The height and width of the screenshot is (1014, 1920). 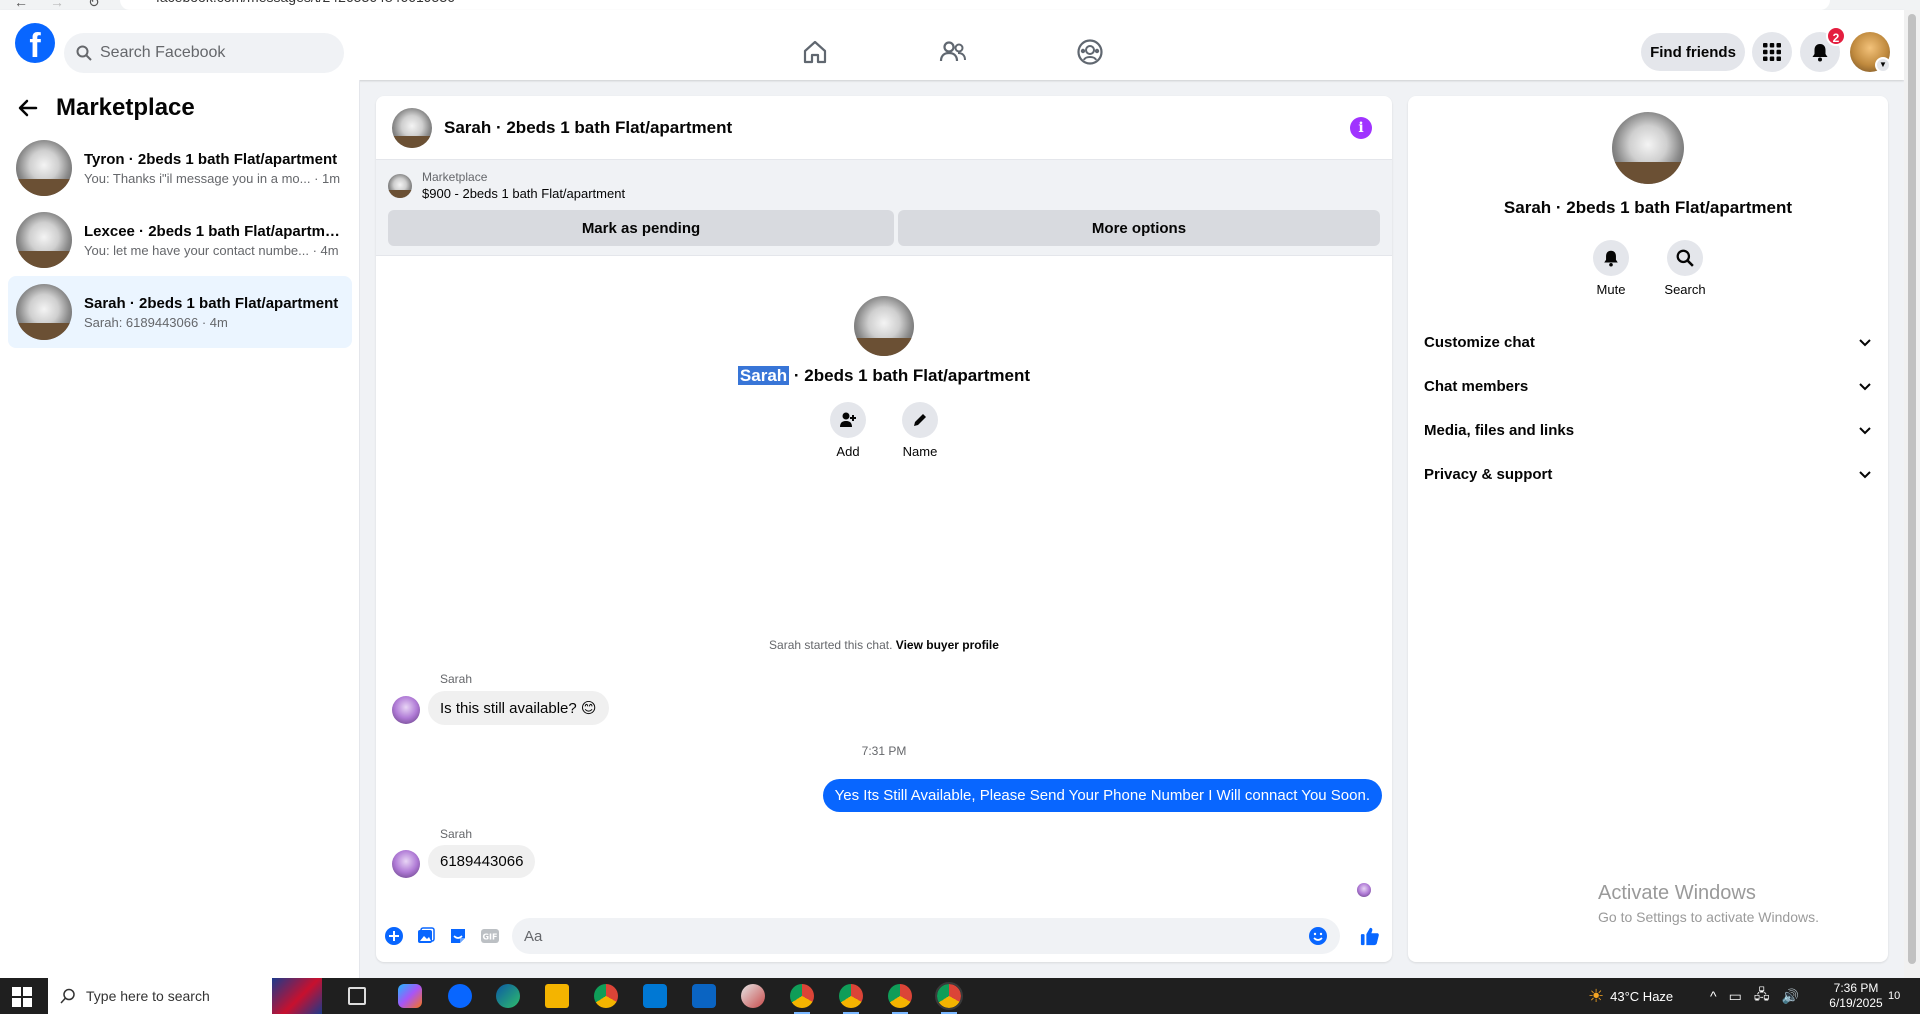 I want to click on search-input, so click(x=210, y=53).